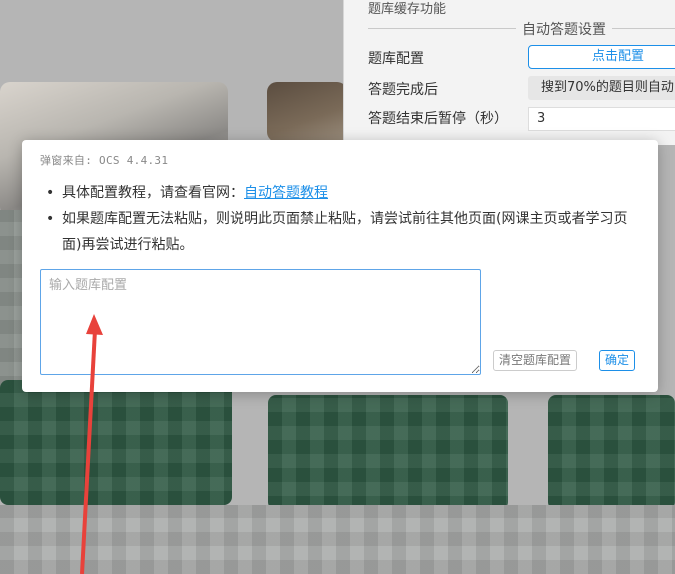 The width and height of the screenshot is (675, 574). What do you see at coordinates (438, 119) in the screenshot?
I see `pause-seconds-label: 答题结束后暂停（秒）` at bounding box center [438, 119].